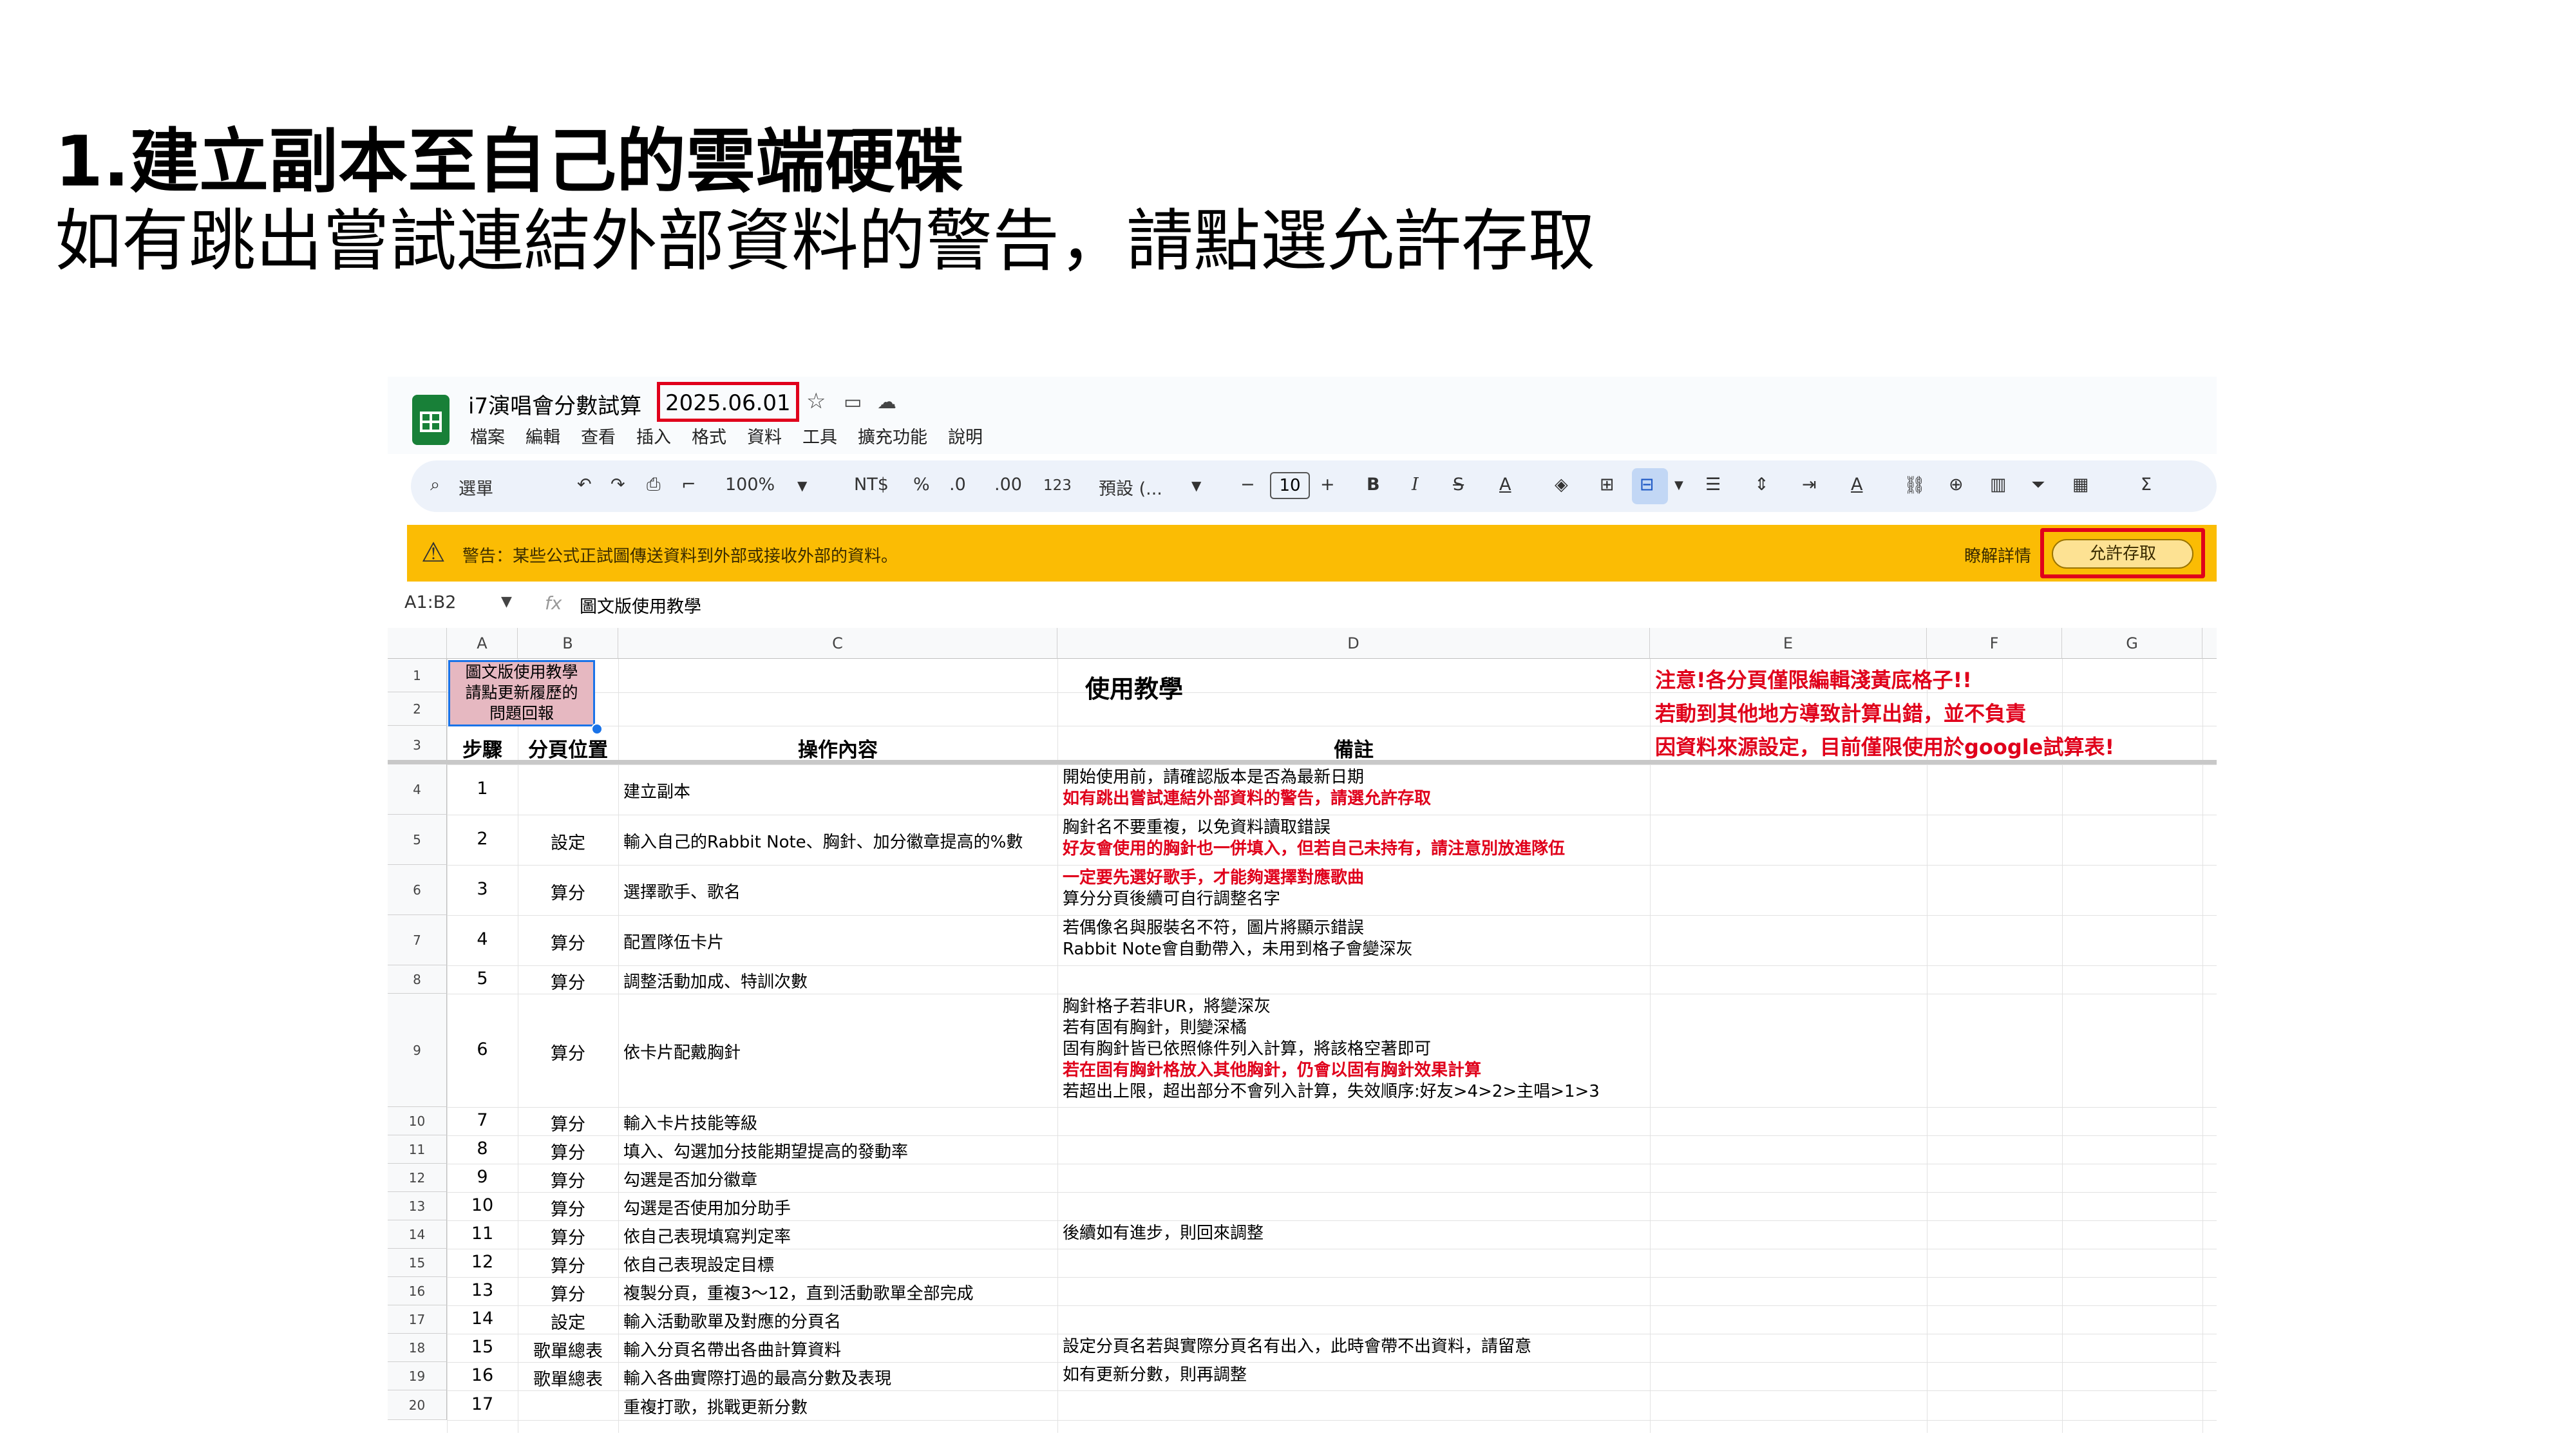 The width and height of the screenshot is (2576, 1449). I want to click on decrease-decimal-button: .0, so click(957, 485).